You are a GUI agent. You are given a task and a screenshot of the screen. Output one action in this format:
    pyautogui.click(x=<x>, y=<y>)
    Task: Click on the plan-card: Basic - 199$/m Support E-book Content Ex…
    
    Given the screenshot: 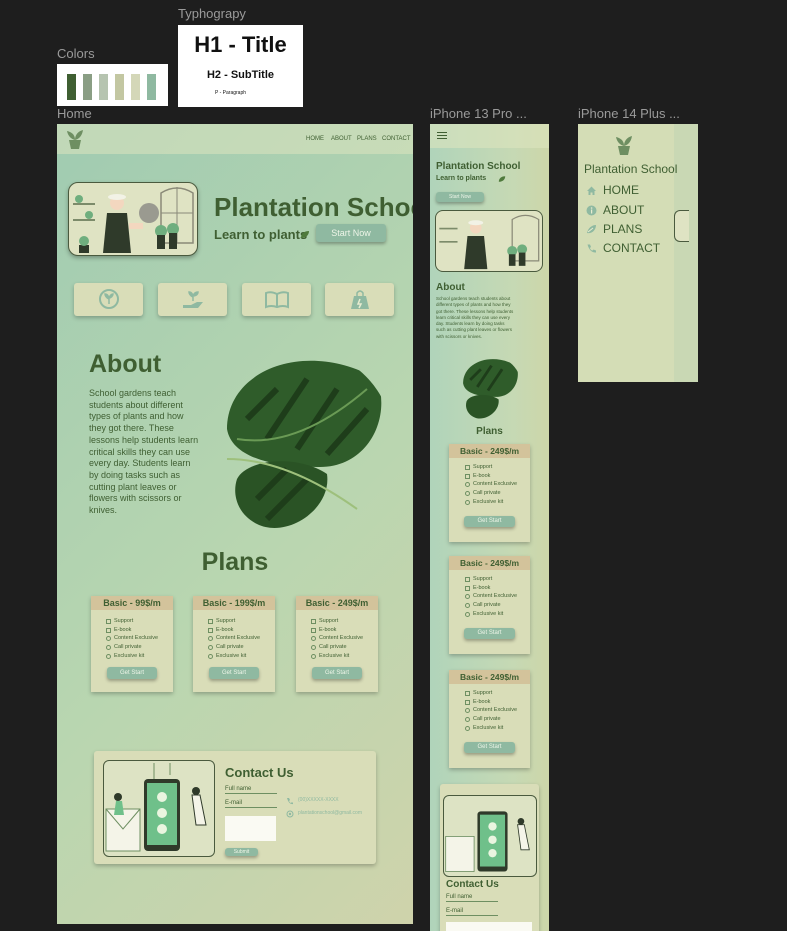 What is the action you would take?
    pyautogui.click(x=234, y=644)
    